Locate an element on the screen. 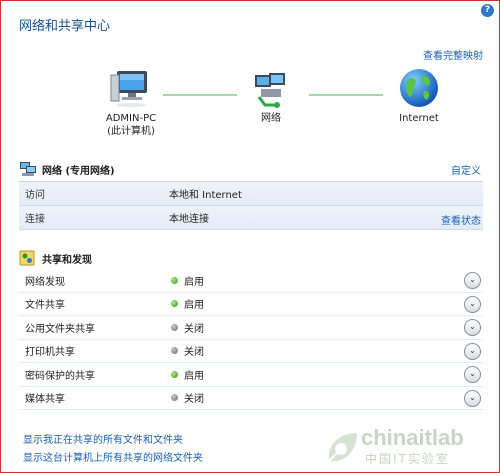 This screenshot has width=500, height=473. file-sharing-status: 启用 is located at coordinates (194, 306).